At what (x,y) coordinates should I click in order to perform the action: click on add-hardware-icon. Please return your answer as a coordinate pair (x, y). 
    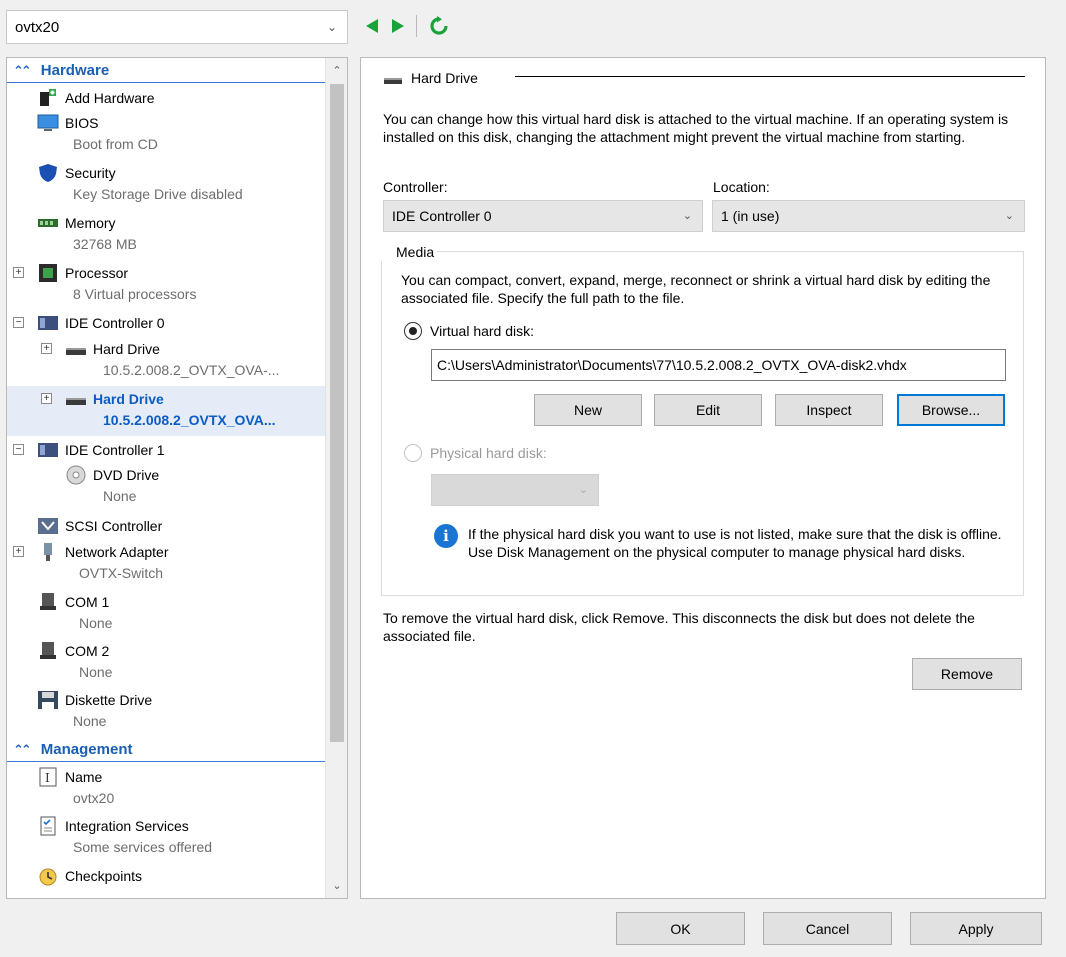
    Looking at the image, I should click on (48, 98).